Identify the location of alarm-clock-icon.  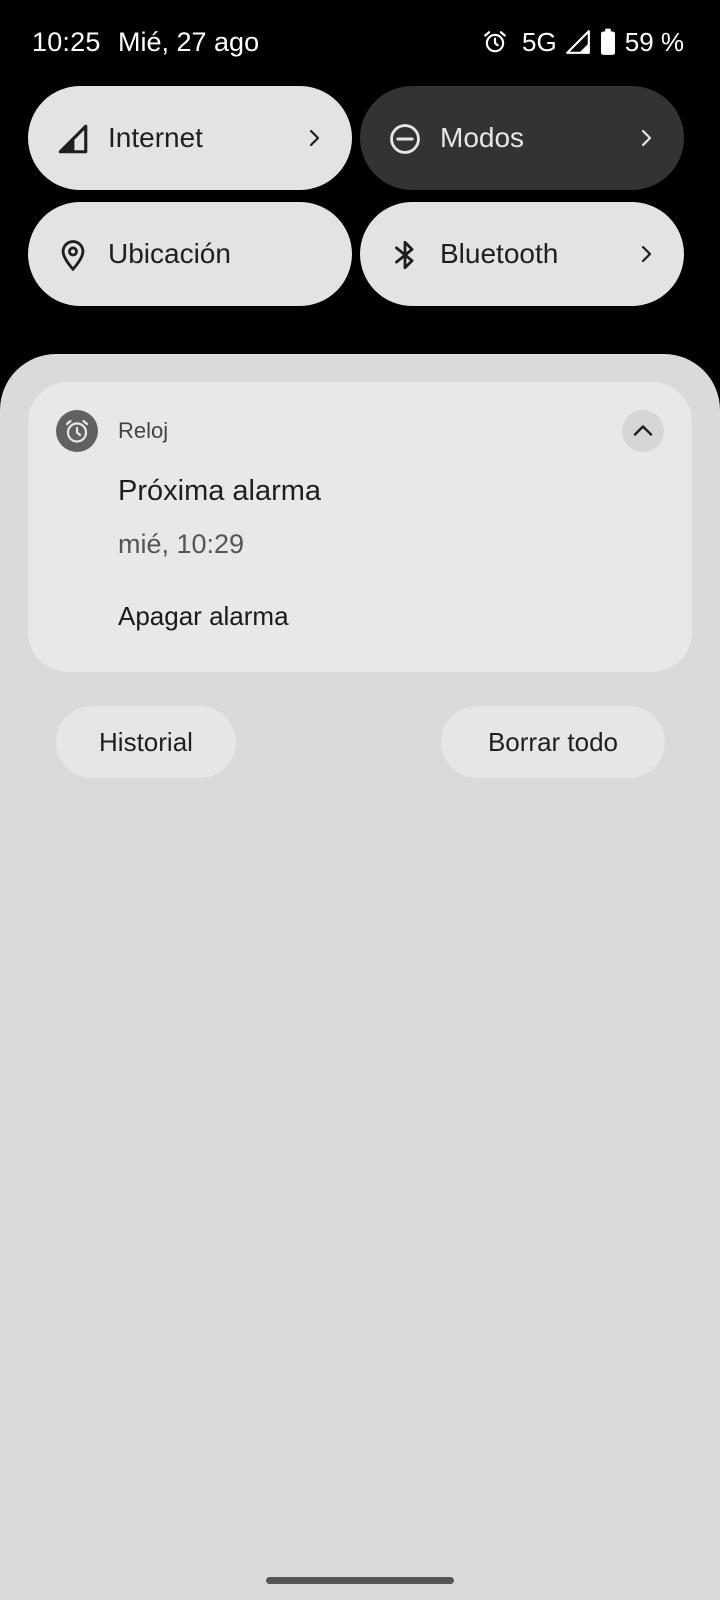
(77, 431).